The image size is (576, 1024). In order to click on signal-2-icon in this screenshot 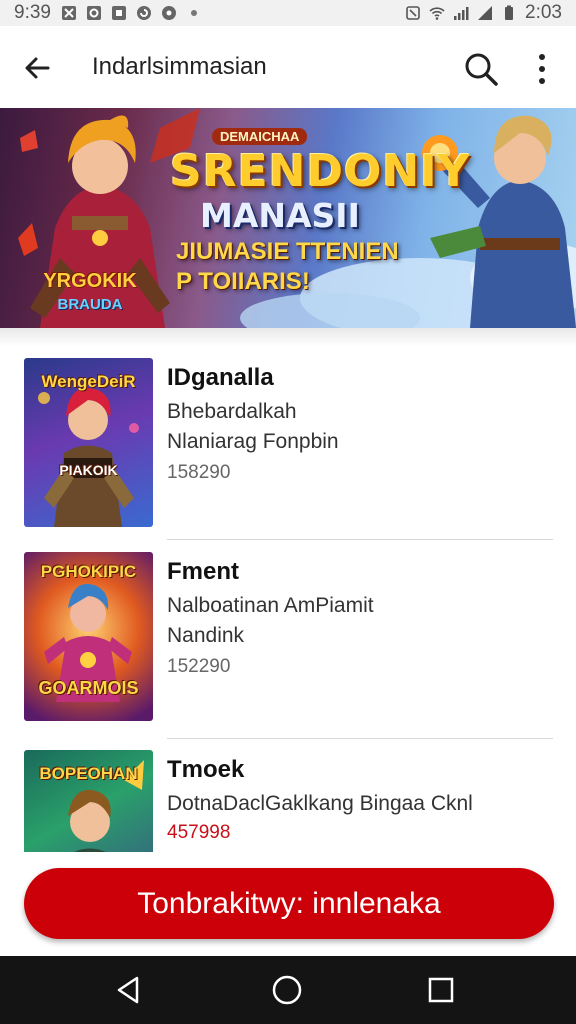, I will do `click(485, 13)`.